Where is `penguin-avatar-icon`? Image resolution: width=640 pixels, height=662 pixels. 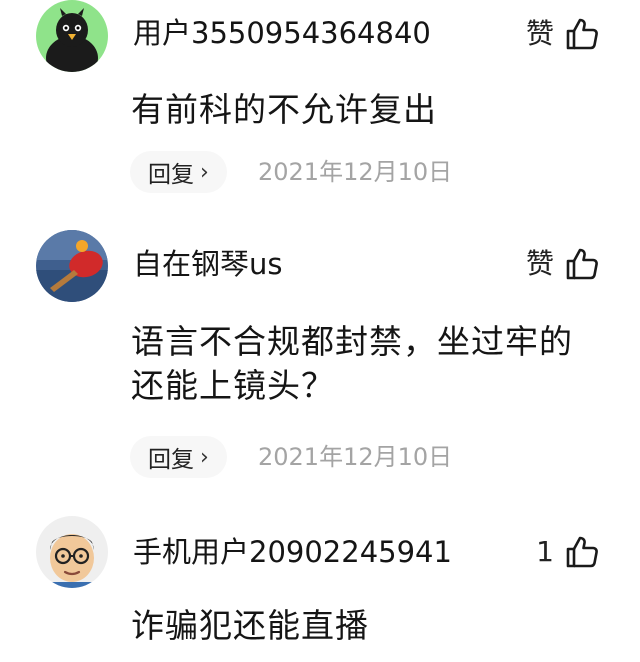
penguin-avatar-icon is located at coordinates (72, 36).